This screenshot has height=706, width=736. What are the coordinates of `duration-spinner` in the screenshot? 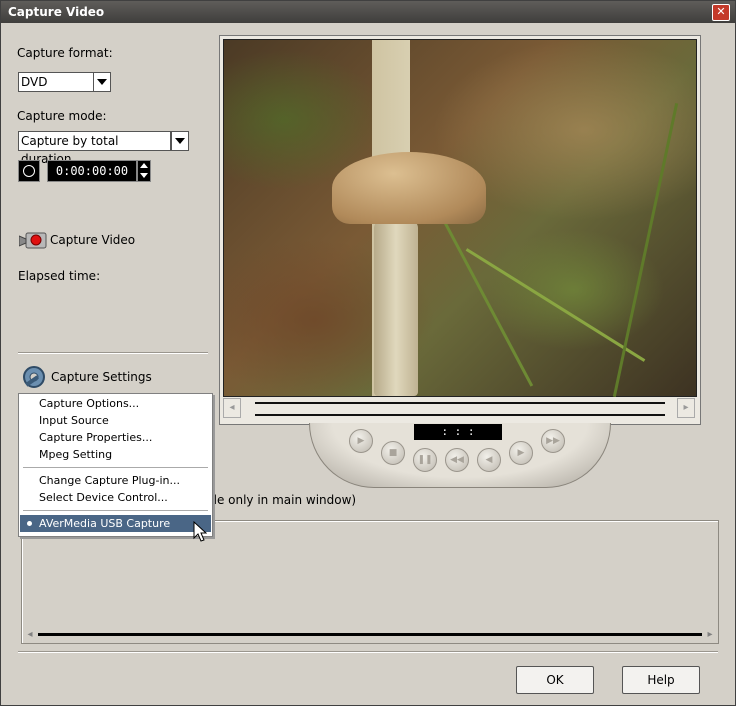 It's located at (144, 171).